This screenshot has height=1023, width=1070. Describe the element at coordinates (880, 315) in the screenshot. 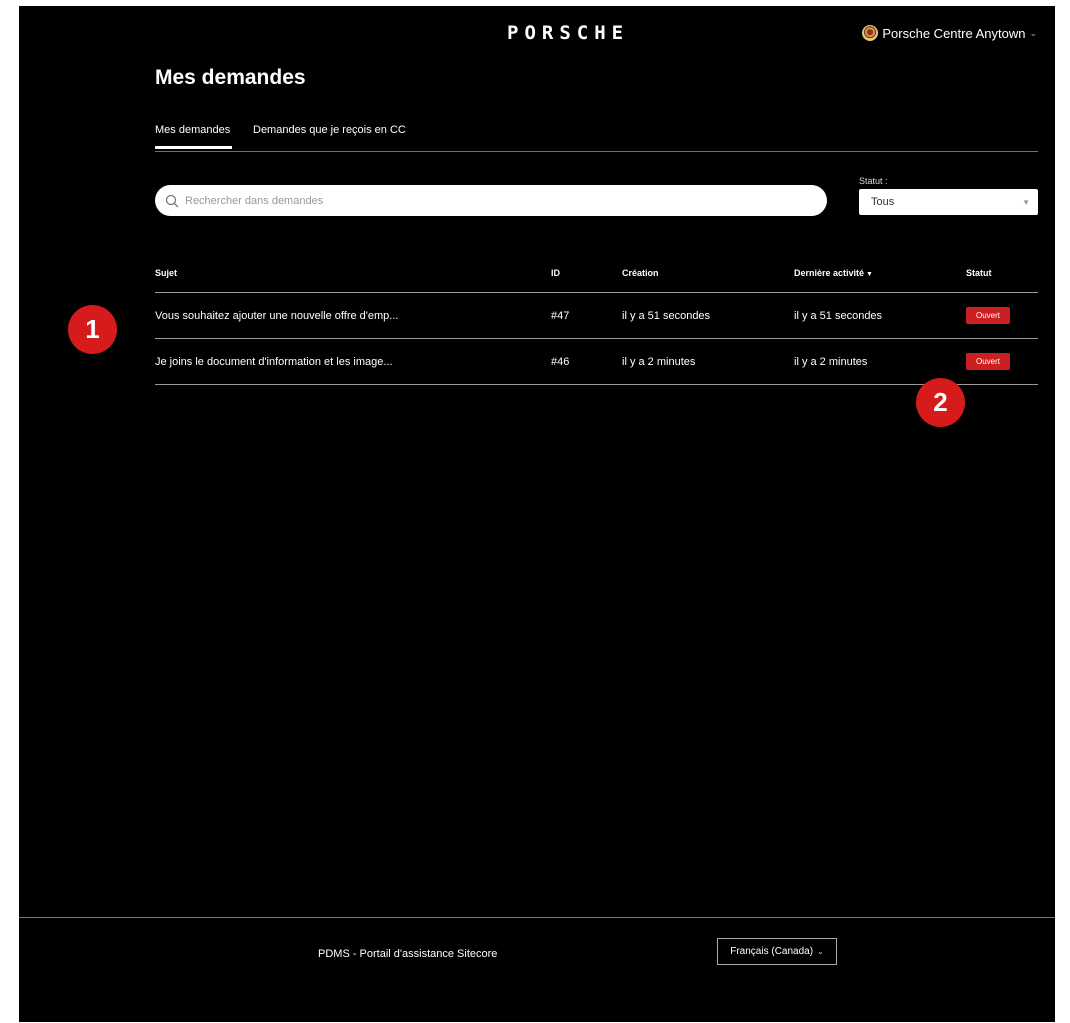

I see `row-activity: il y a 51 secondes` at that location.